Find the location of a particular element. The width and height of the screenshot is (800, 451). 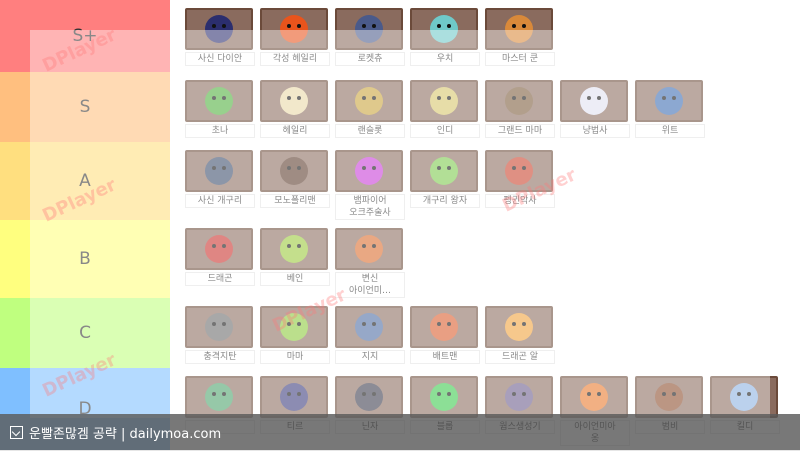

tier-items: 충격지탄 마마 지지 배트맨 드래곤 알 is located at coordinates (485, 333).